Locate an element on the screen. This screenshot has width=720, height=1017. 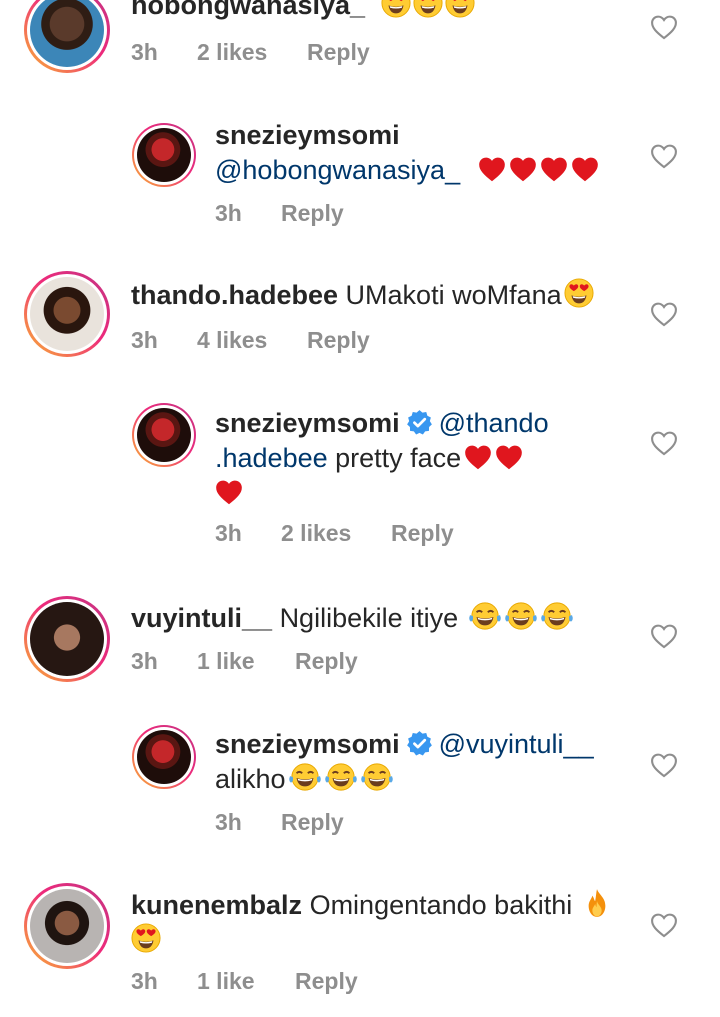
comment-username: hobongwanasiya_ is located at coordinates (248, 10).